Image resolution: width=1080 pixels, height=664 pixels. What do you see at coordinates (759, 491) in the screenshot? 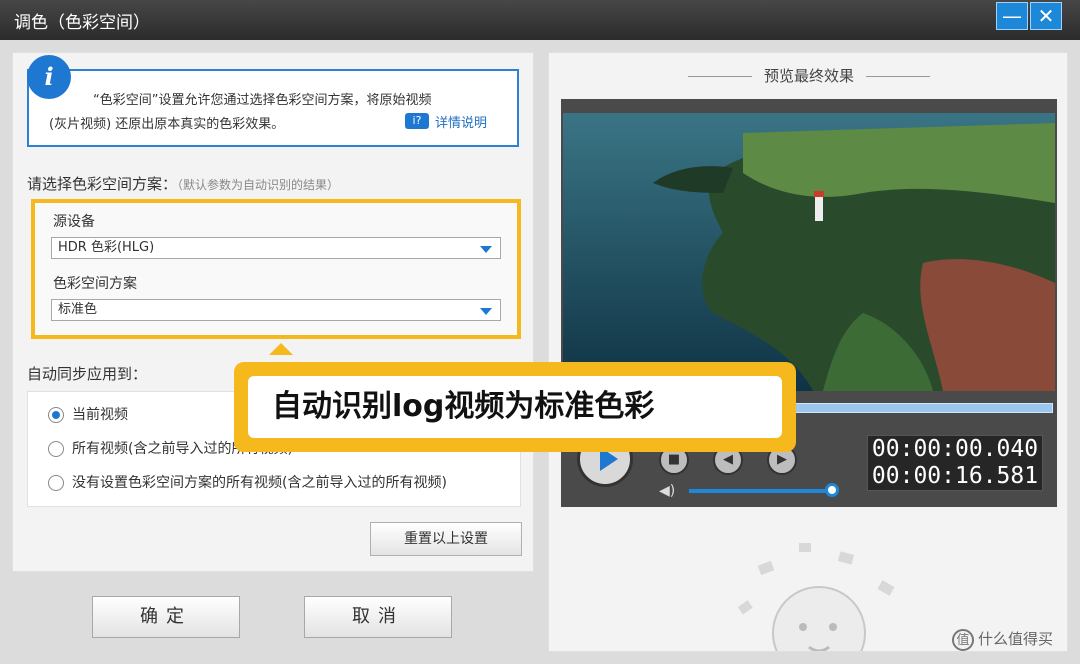
I see `volume-slider` at bounding box center [759, 491].